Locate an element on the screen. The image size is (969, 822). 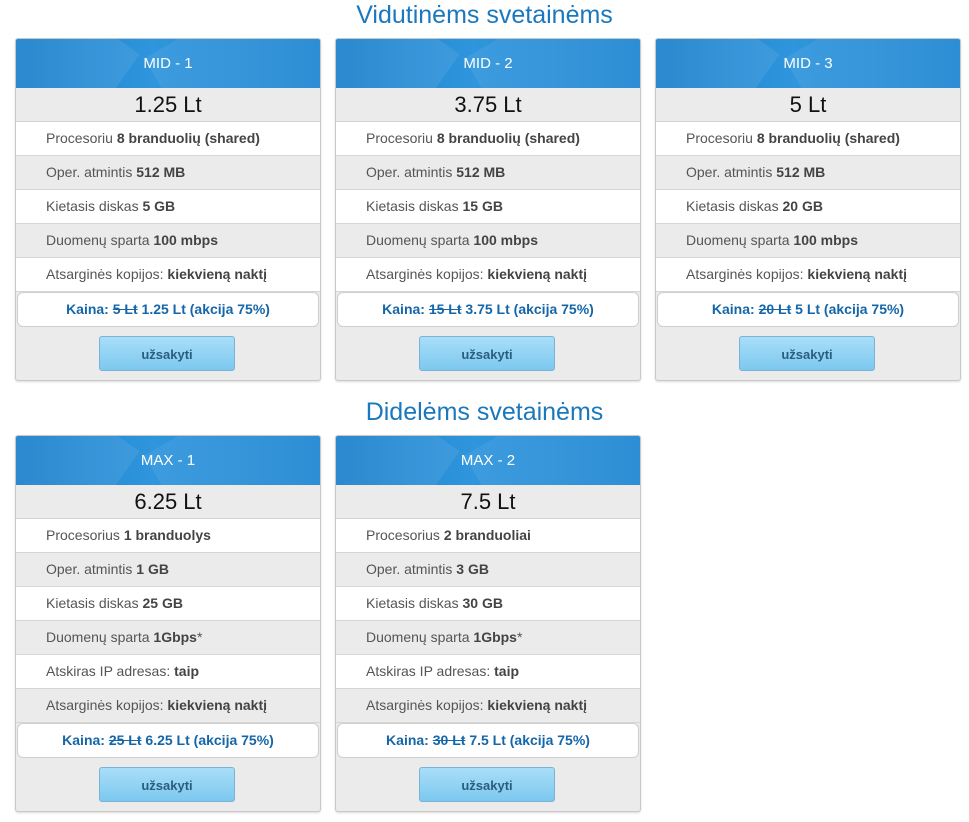
promo-price: Kaina: 30 Lt 7.5 Lt (akcija 75%) is located at coordinates (488, 740).